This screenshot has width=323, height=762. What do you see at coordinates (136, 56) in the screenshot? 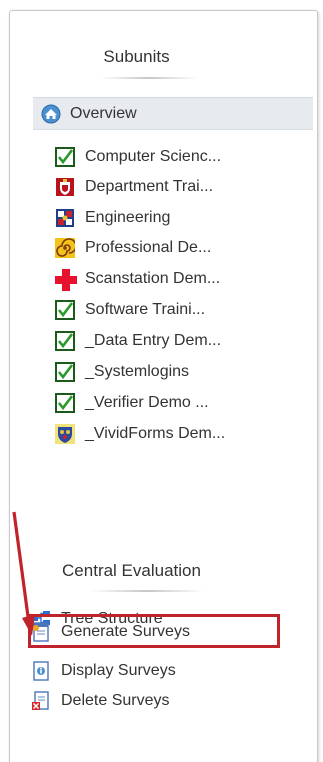
I see `subunits-heading: Subunits` at bounding box center [136, 56].